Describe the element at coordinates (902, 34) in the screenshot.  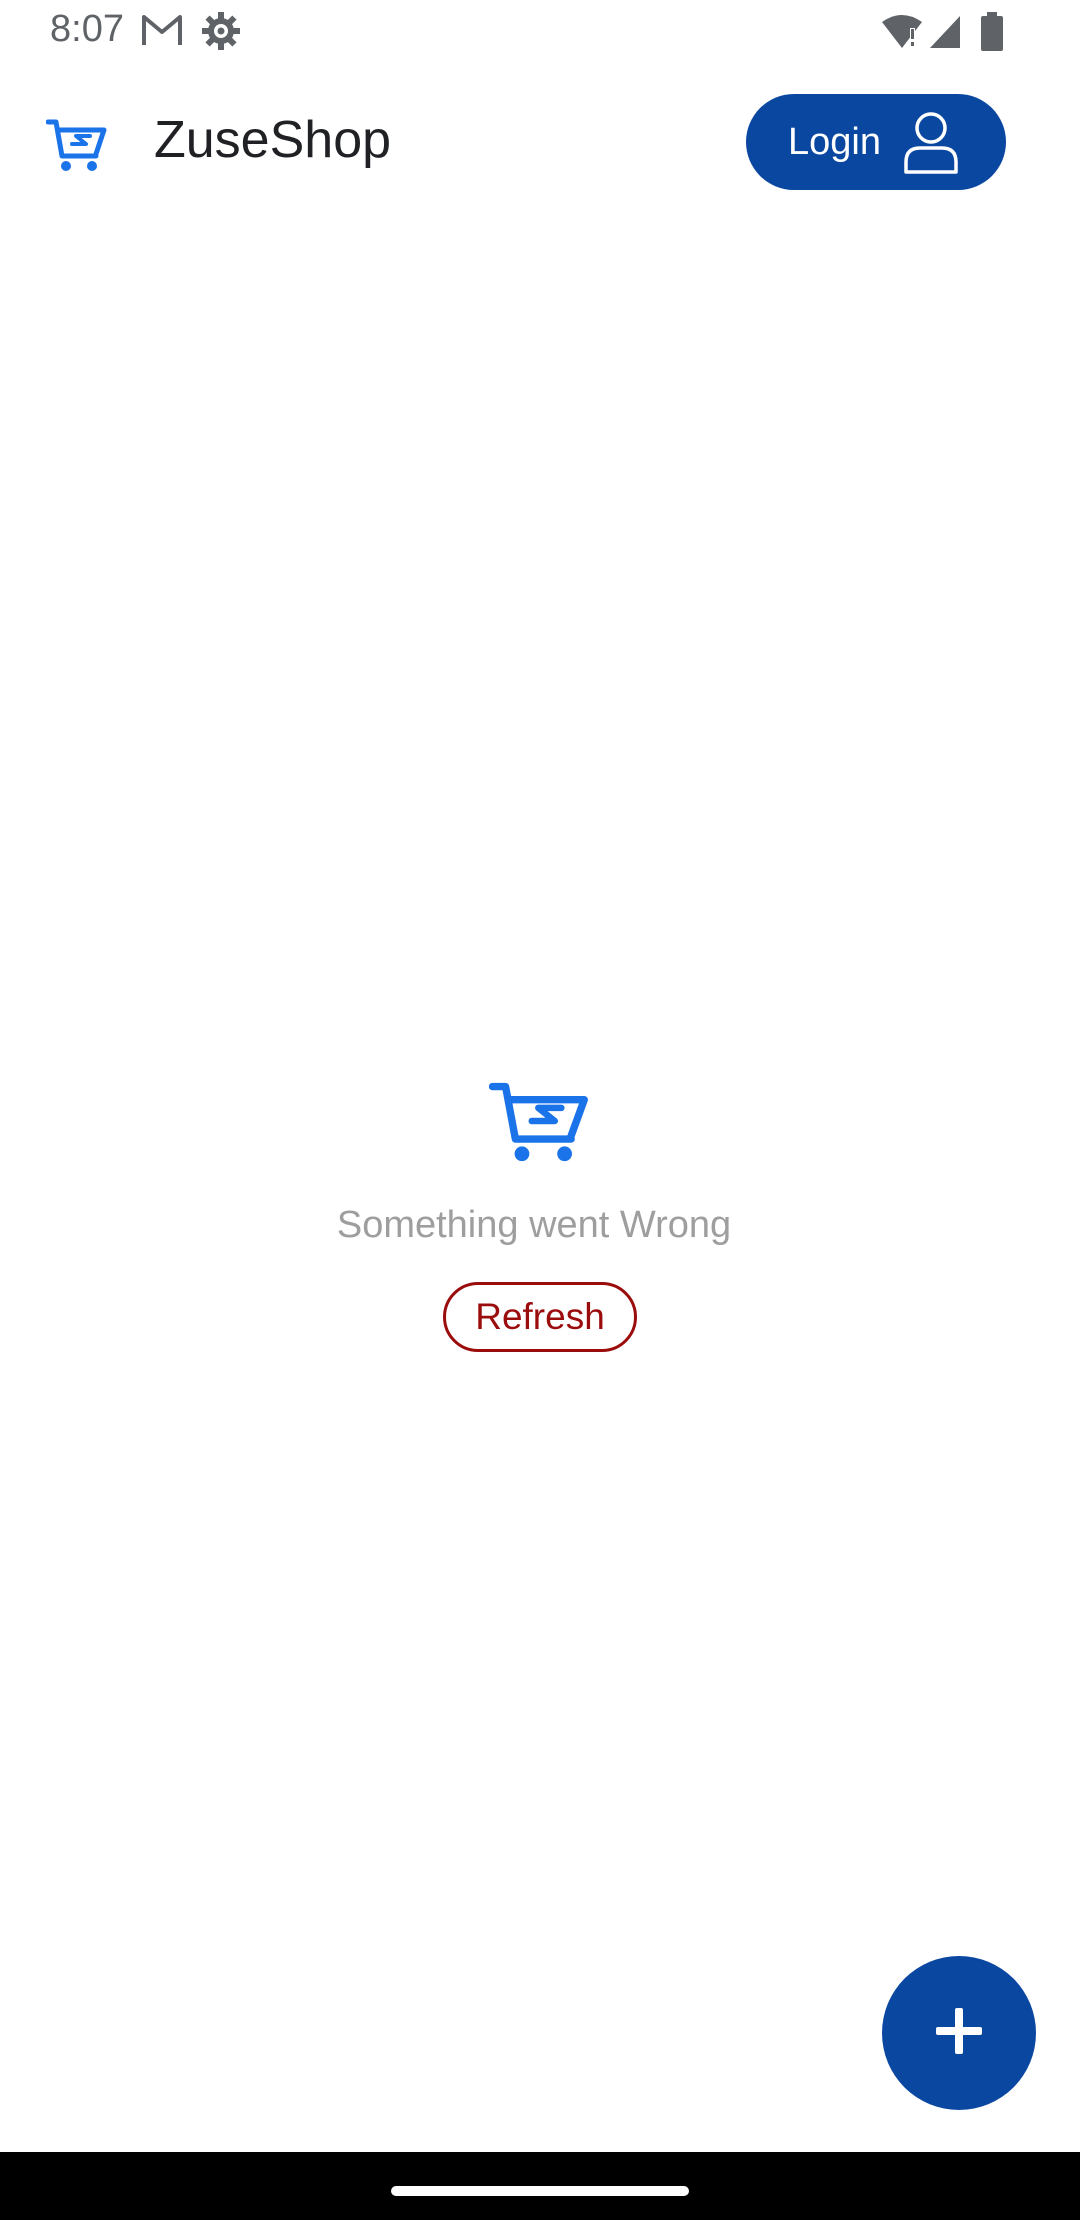
I see `wifi-alert-icon` at that location.